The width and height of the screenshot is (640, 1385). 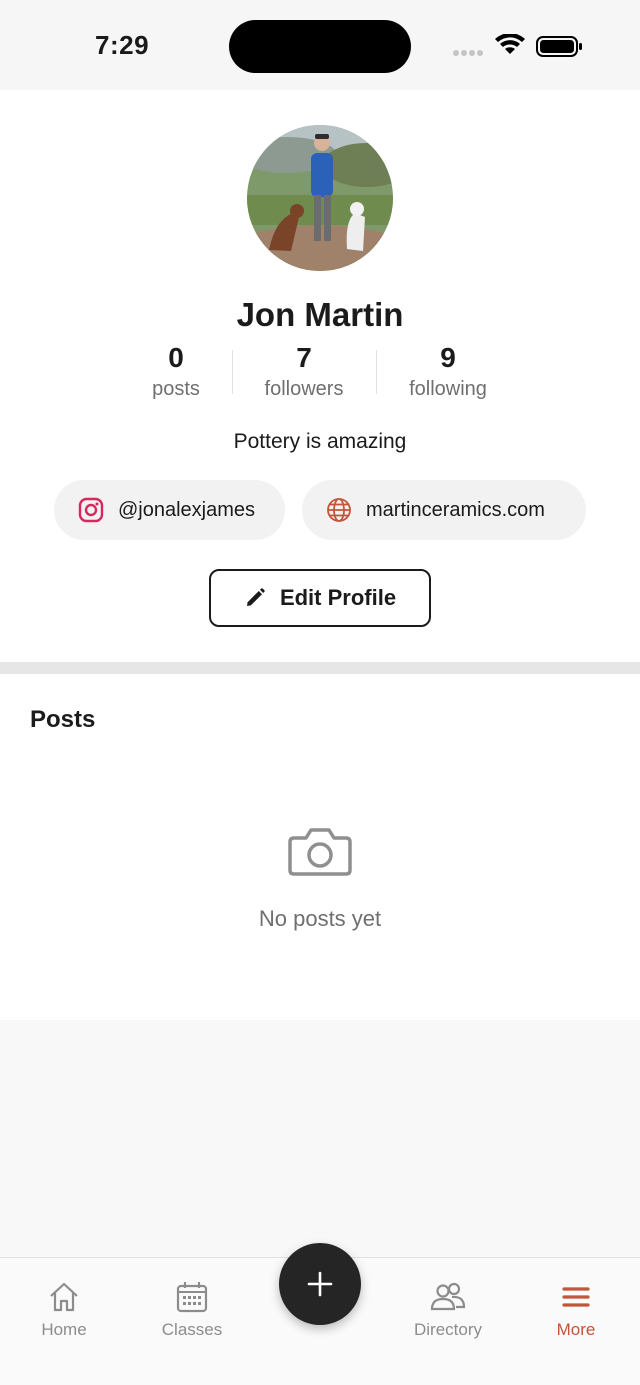 I want to click on profile-name: Jon Martin, so click(x=320, y=314).